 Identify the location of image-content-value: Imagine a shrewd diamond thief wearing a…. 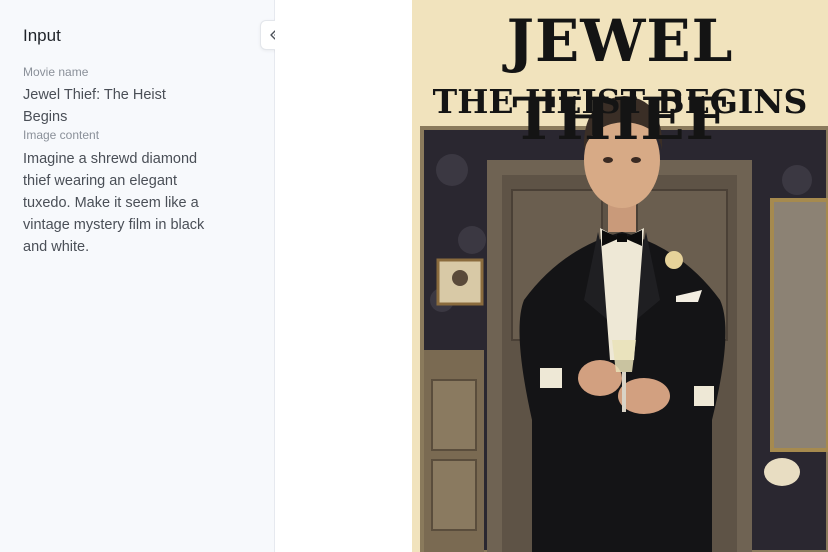
(114, 203).